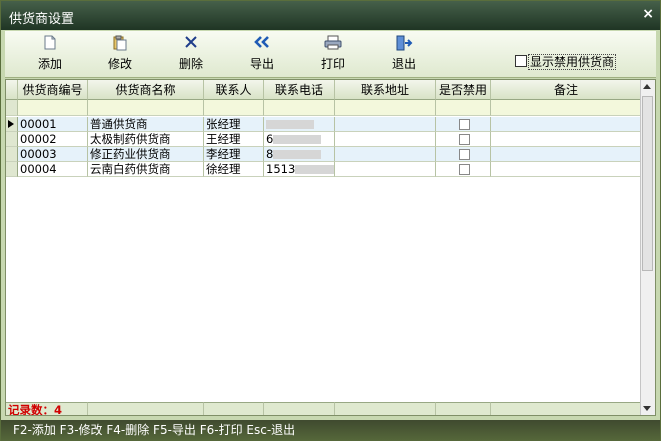 This screenshot has height=441, width=661. What do you see at coordinates (53, 124) in the screenshot?
I see `cell-supplier-id: 00001` at bounding box center [53, 124].